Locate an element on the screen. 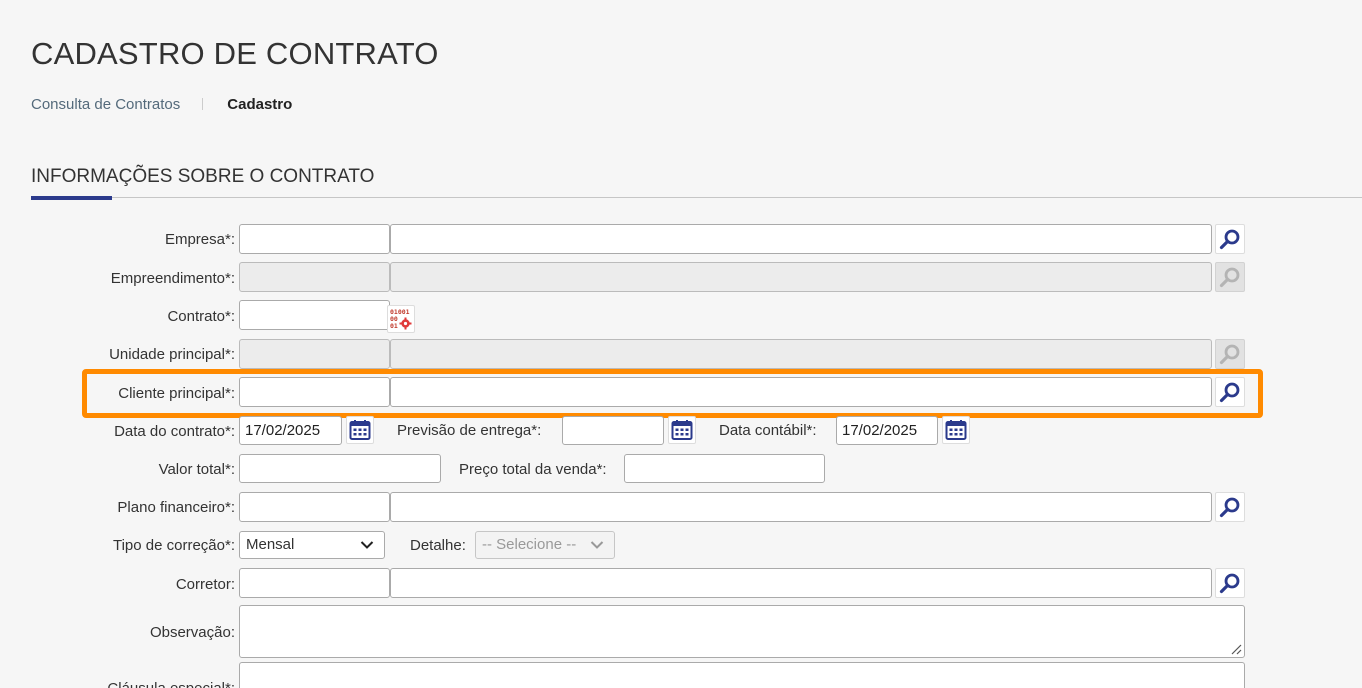  clausula-especial-textarea is located at coordinates (742, 675).